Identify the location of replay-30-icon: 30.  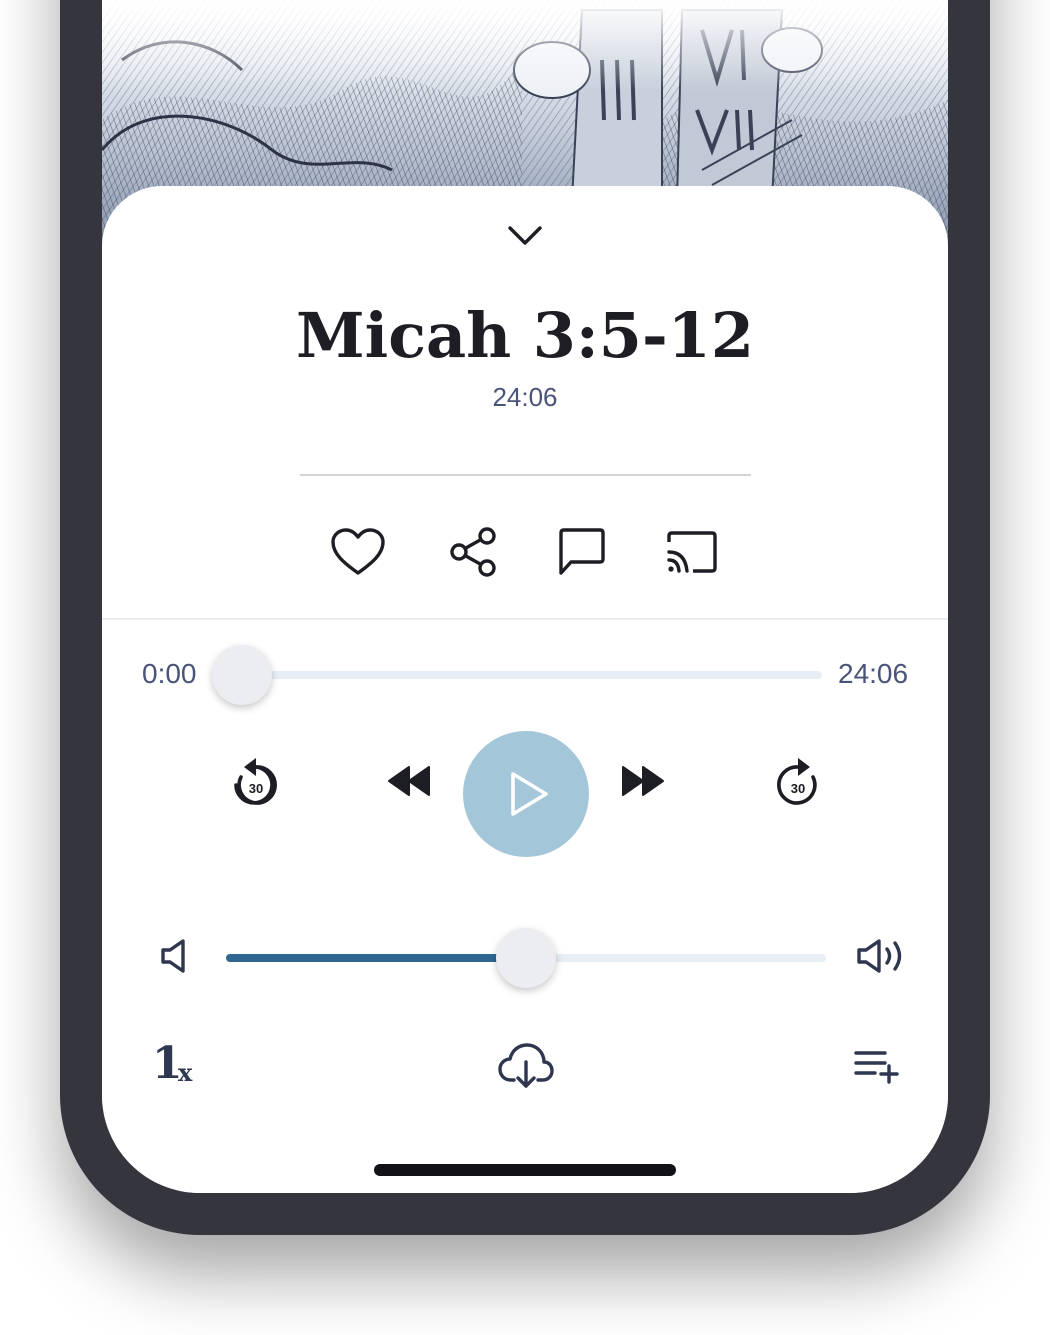
(255, 781).